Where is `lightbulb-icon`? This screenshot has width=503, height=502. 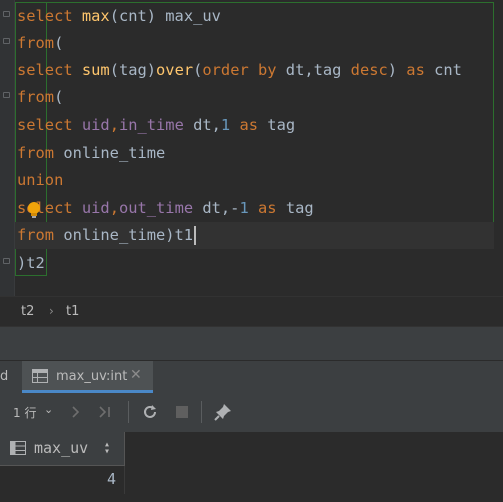
lightbulb-icon is located at coordinates (34, 210).